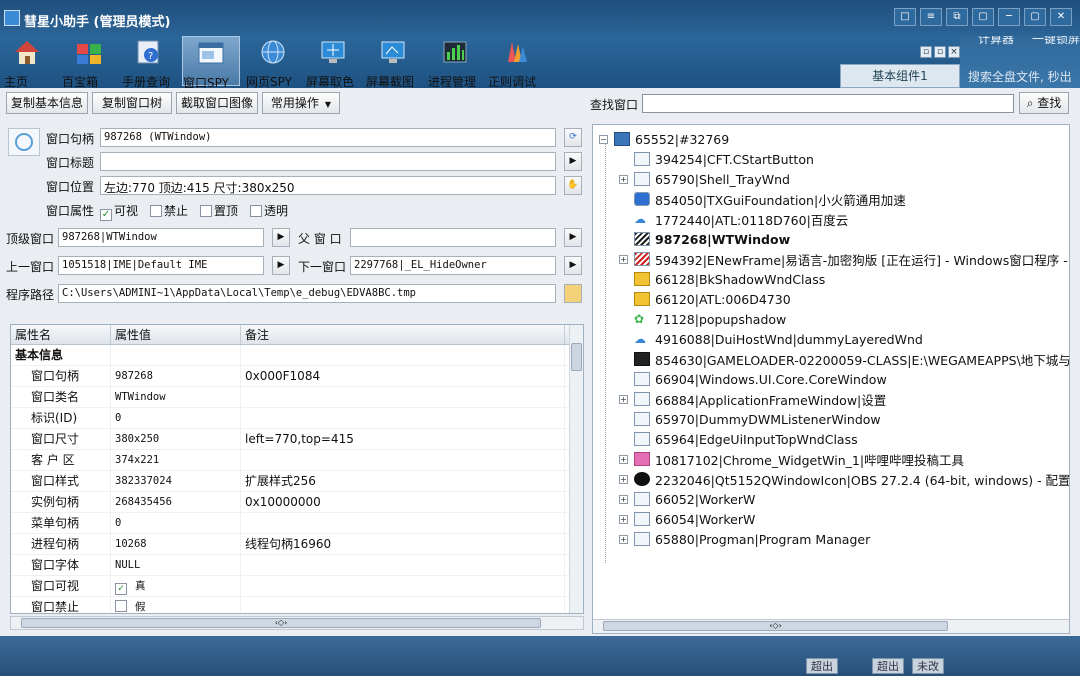 This screenshot has width=1080, height=676. What do you see at coordinates (687, 519) in the screenshot?
I see `tree-node: +66054|WorkerW` at bounding box center [687, 519].